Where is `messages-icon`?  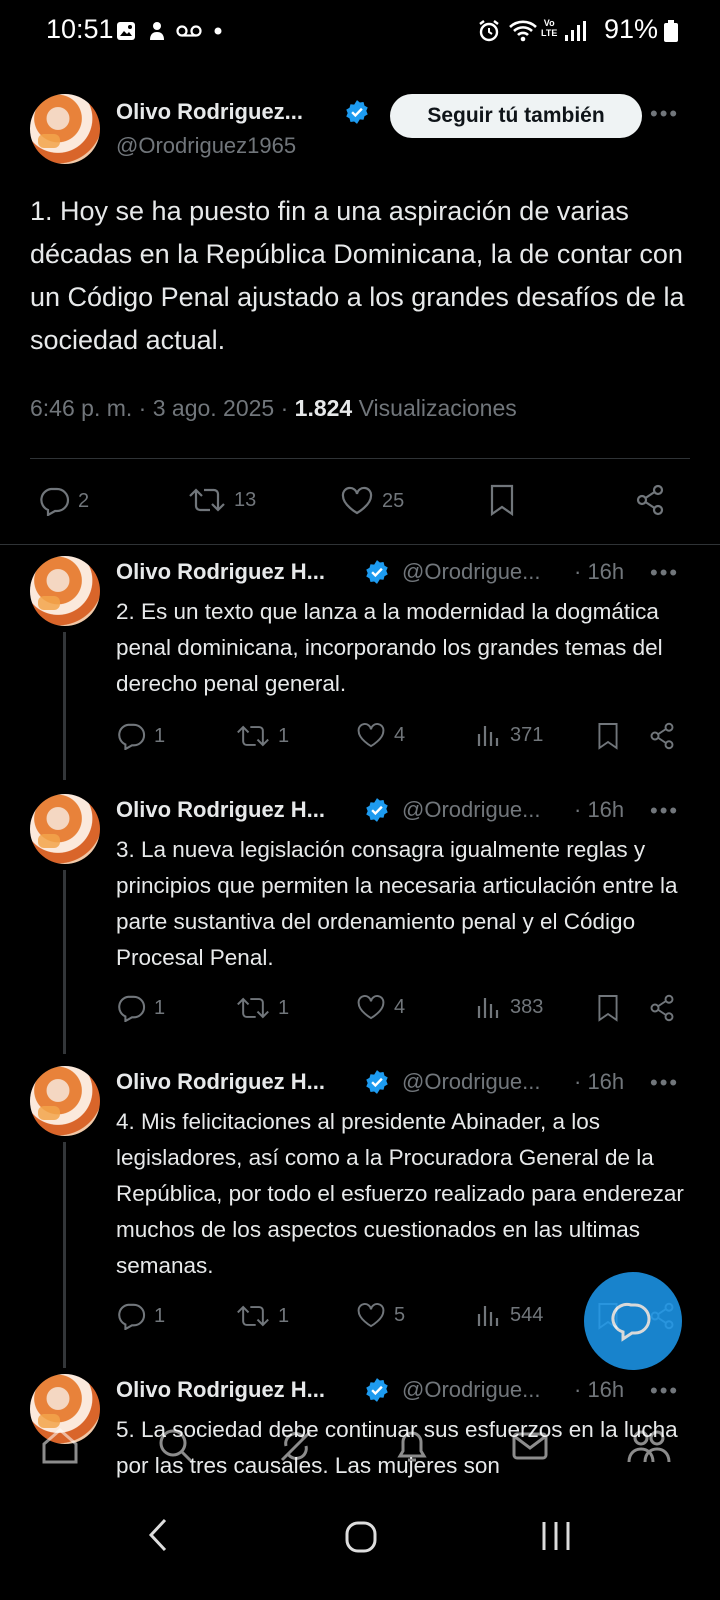 messages-icon is located at coordinates (530, 1446).